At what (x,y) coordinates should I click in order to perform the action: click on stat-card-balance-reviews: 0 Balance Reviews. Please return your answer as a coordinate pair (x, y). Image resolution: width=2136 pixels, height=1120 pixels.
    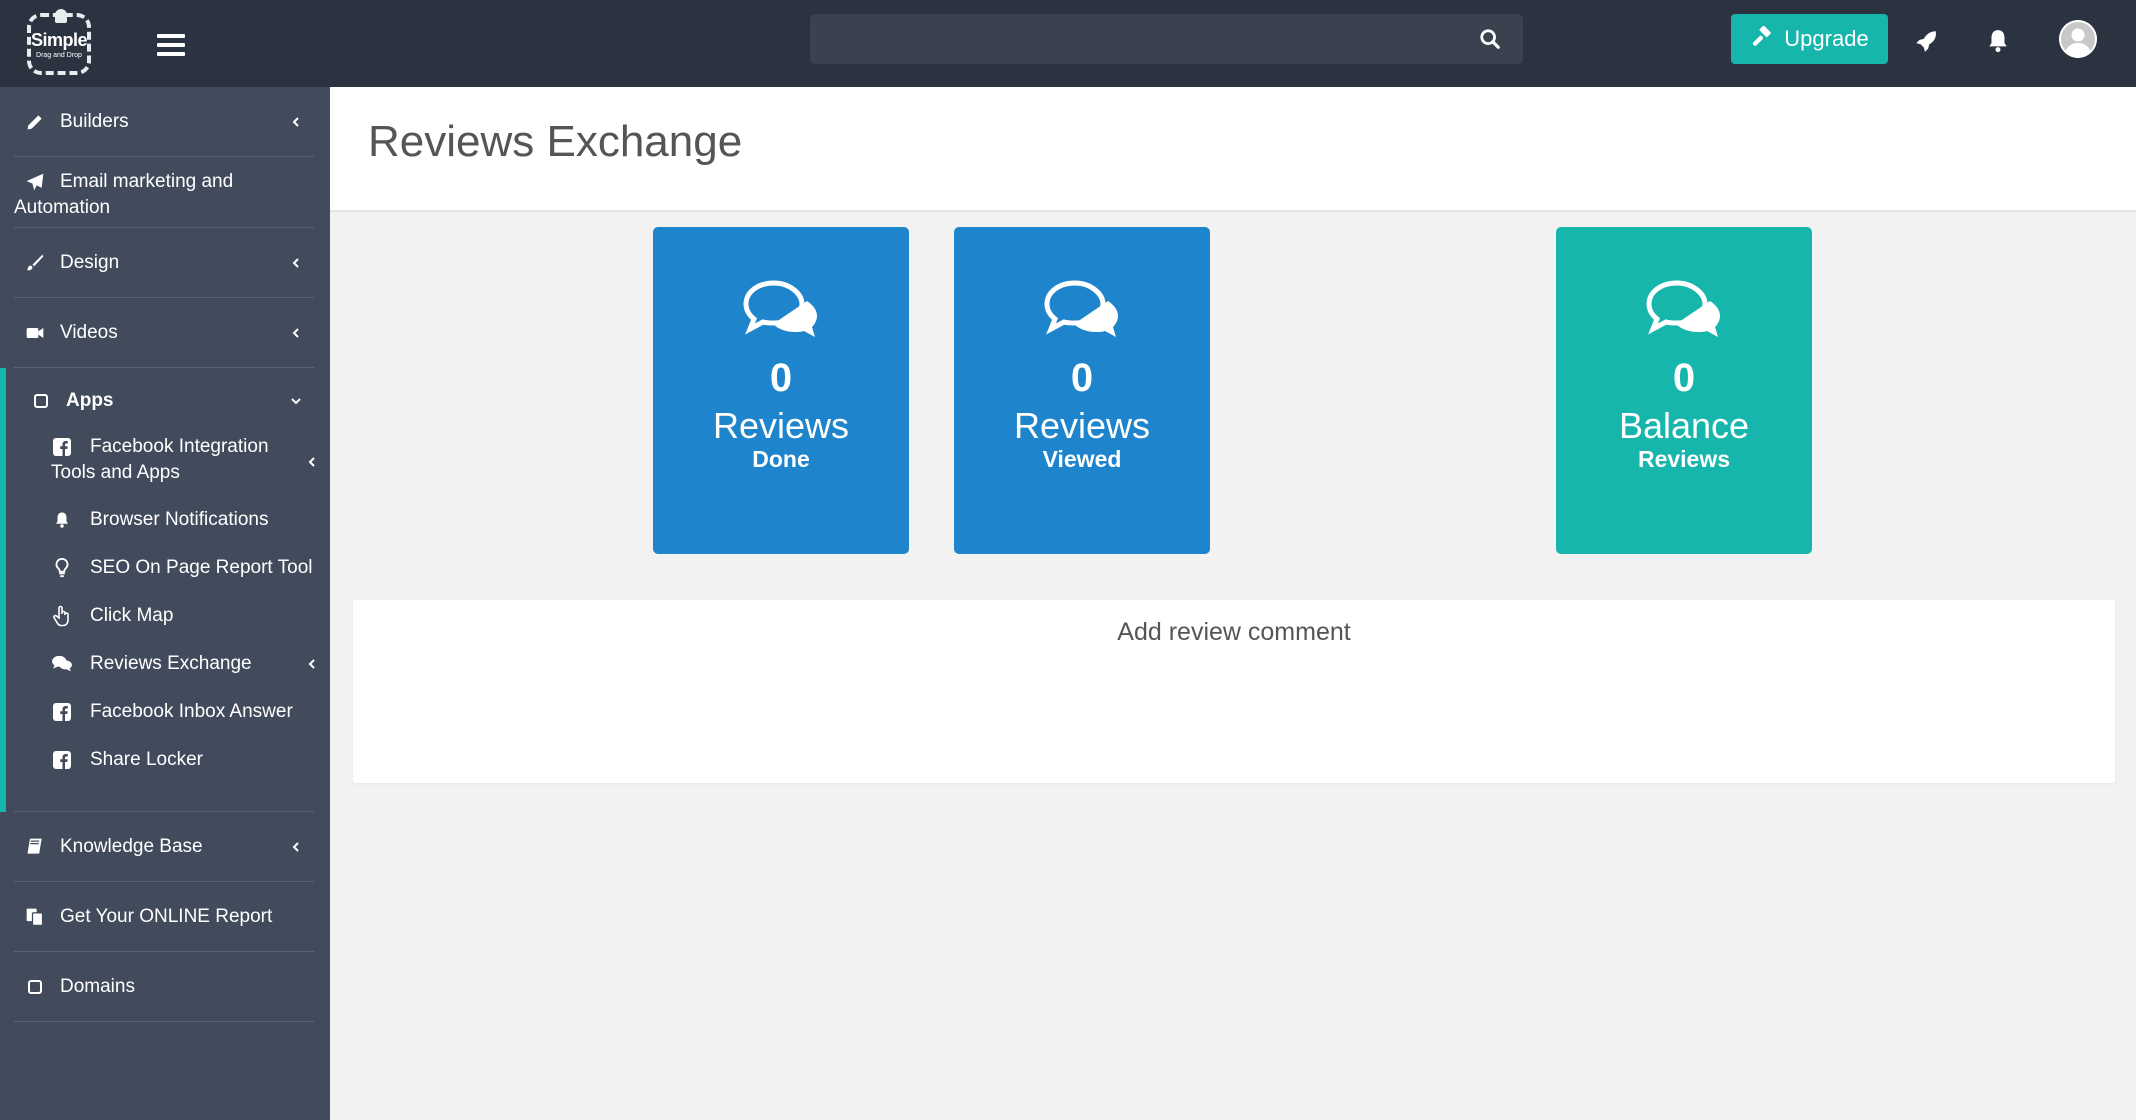
    Looking at the image, I should click on (1684, 390).